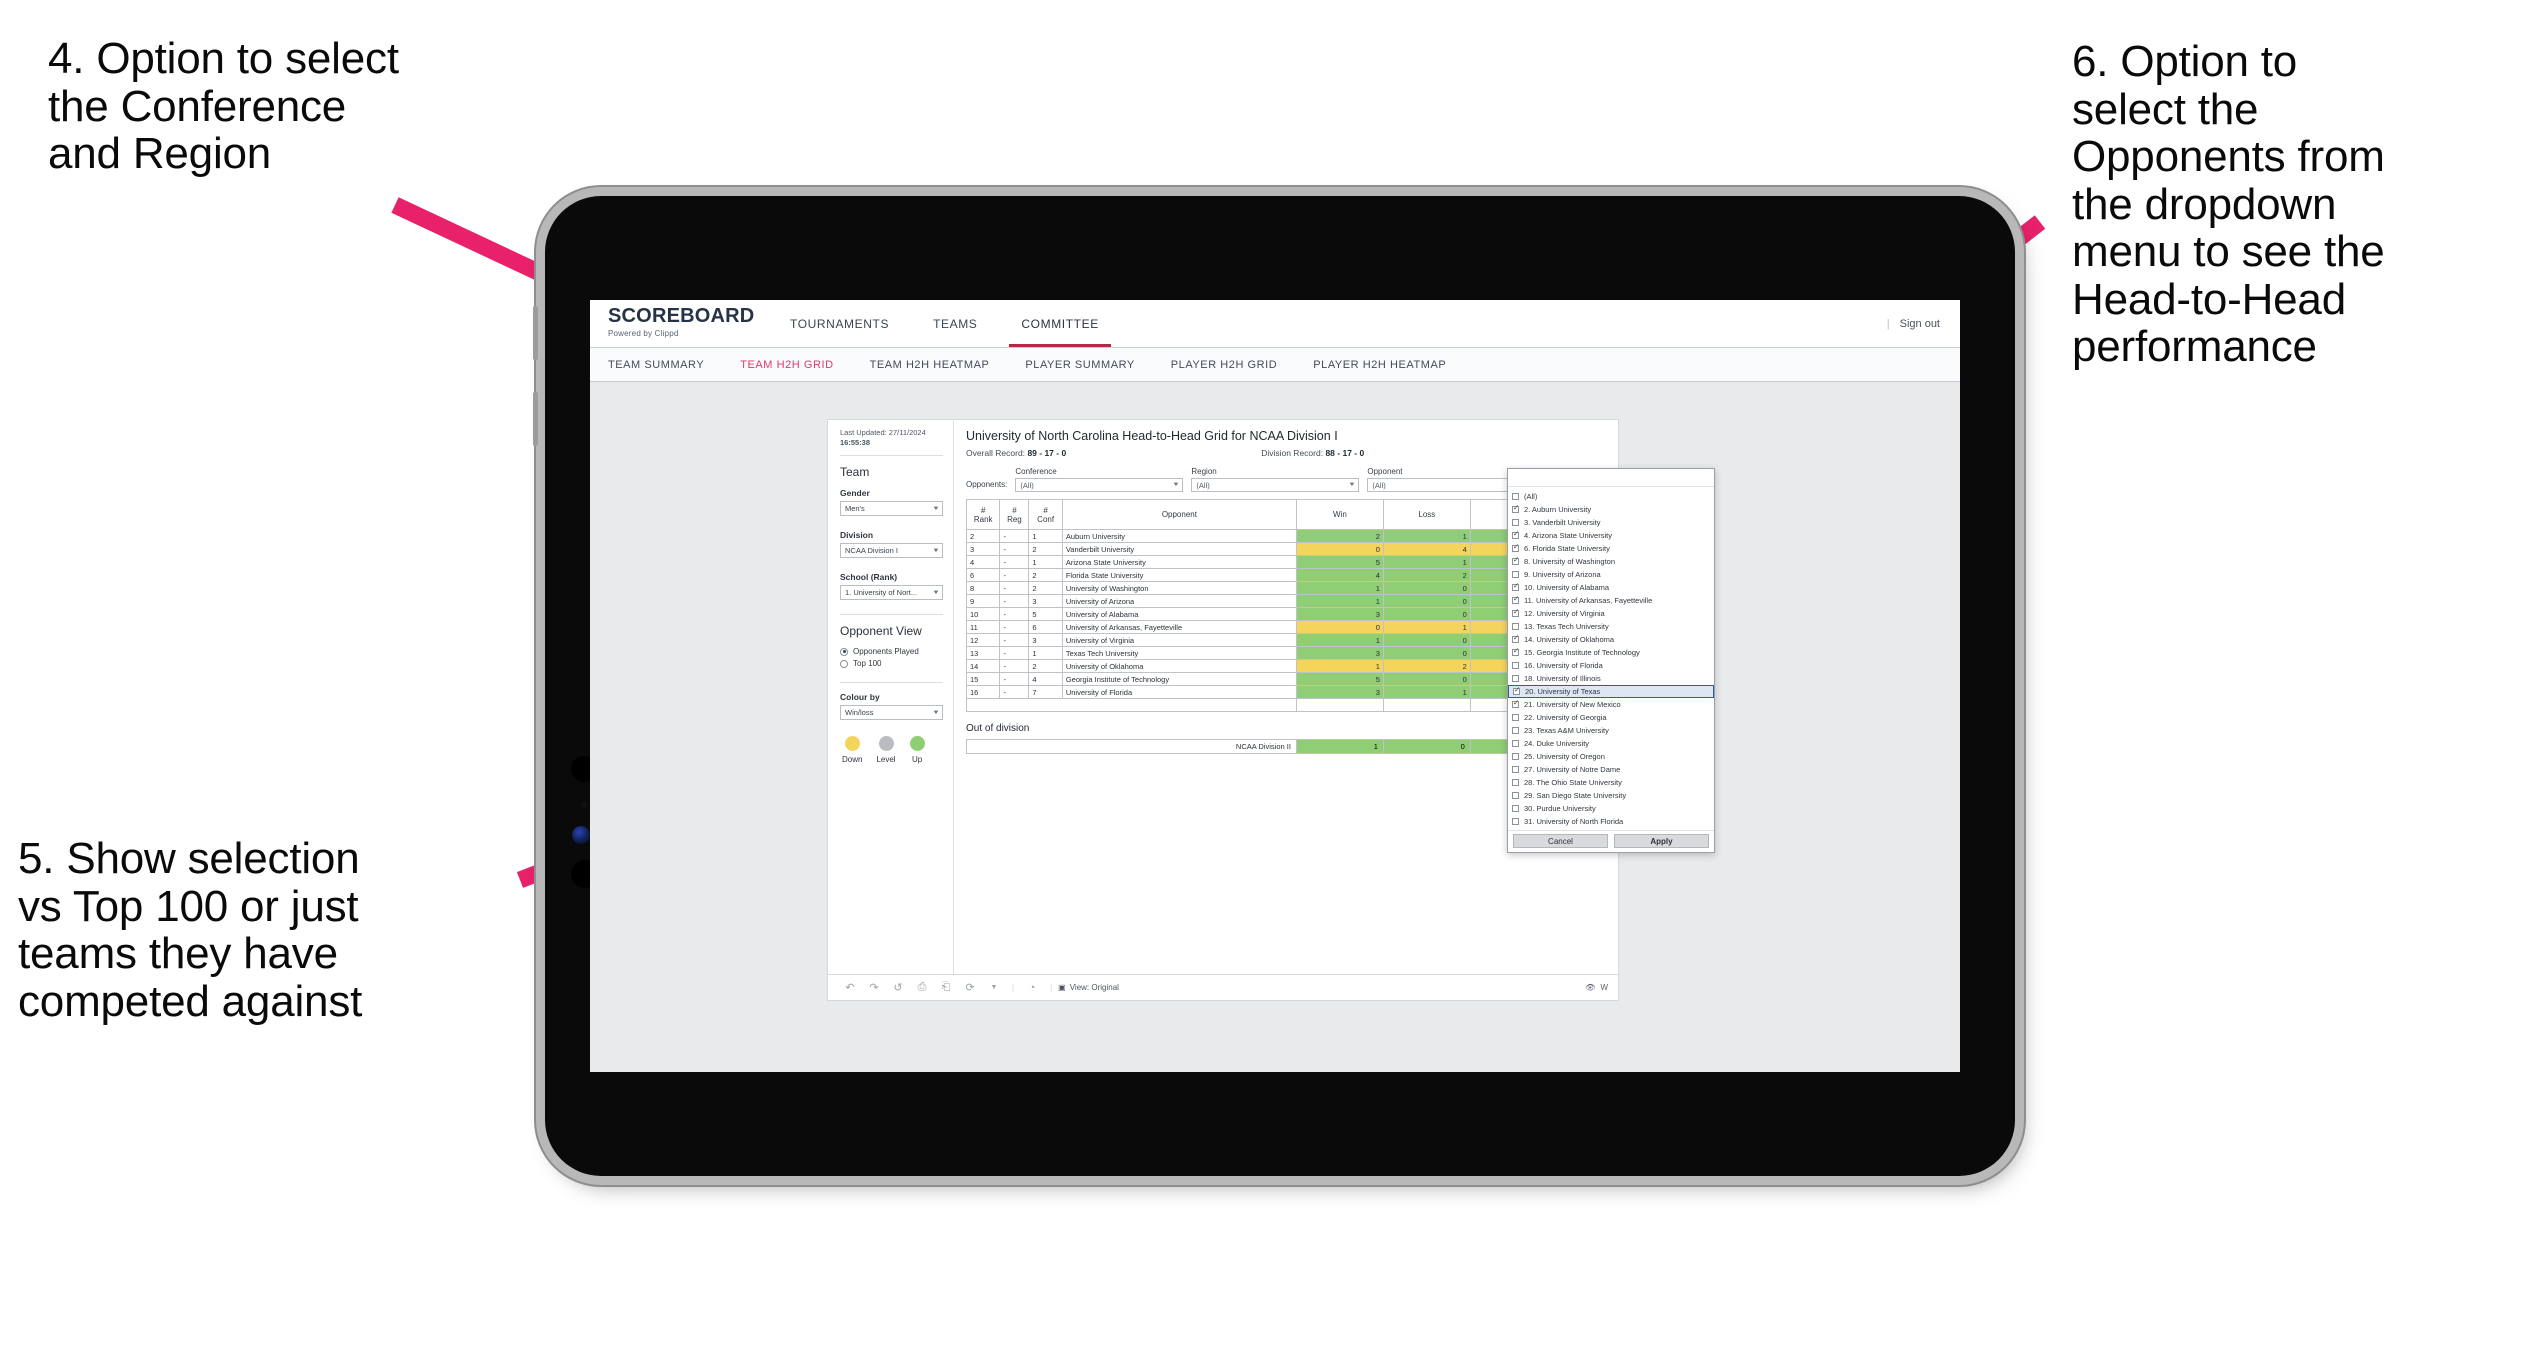  What do you see at coordinates (1661, 841) in the screenshot?
I see `apply-button: Apply` at bounding box center [1661, 841].